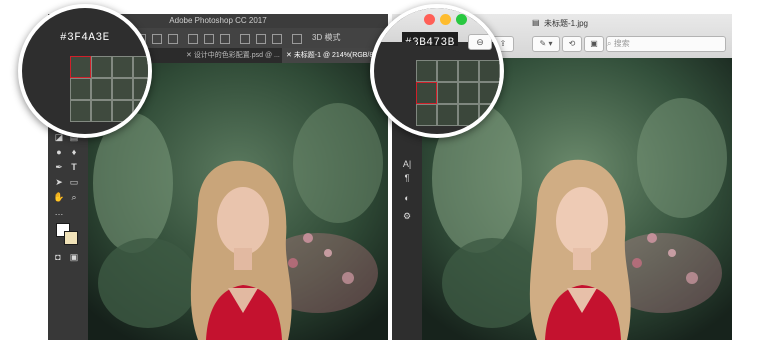 The height and width of the screenshot is (349, 780). I want to click on screen-mode-icon: ▣, so click(74, 257).